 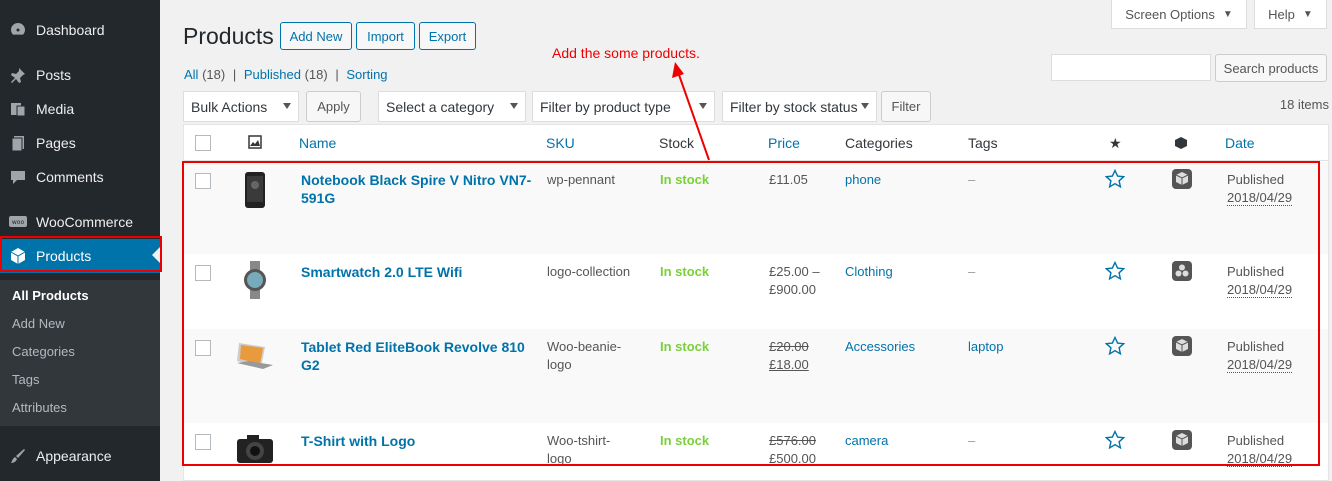 I want to click on annotation-arrow, so click(x=691, y=111).